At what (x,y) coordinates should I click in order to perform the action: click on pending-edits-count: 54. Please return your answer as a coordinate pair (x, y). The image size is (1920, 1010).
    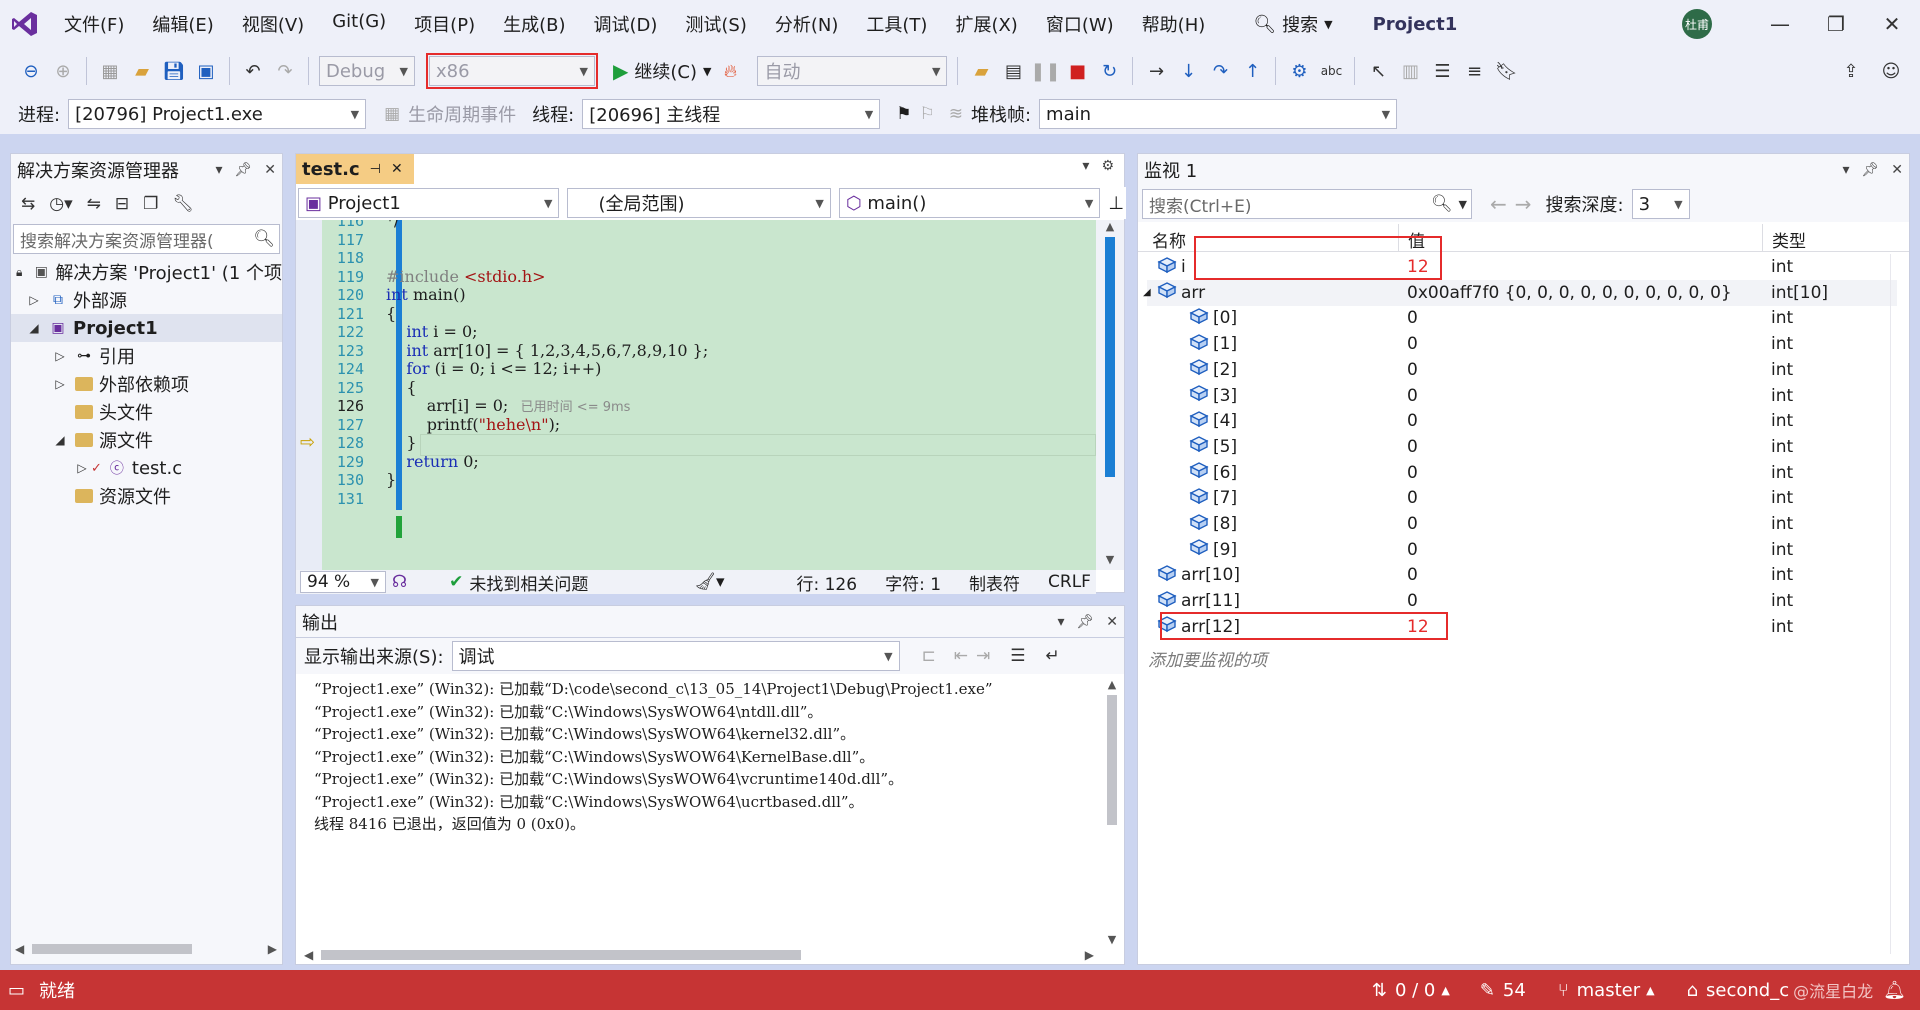
    Looking at the image, I should click on (1514, 990).